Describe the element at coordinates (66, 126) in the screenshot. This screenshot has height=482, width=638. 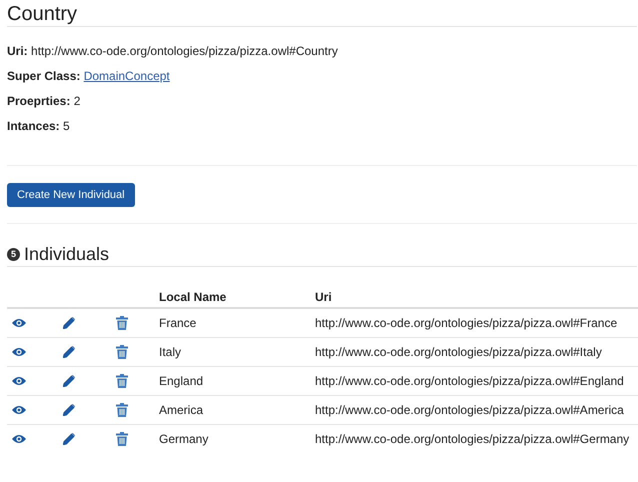
I see `property-value: 5` at that location.